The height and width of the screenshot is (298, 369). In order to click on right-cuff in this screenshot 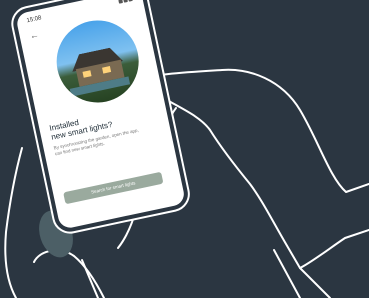, I will do `click(302, 273)`.